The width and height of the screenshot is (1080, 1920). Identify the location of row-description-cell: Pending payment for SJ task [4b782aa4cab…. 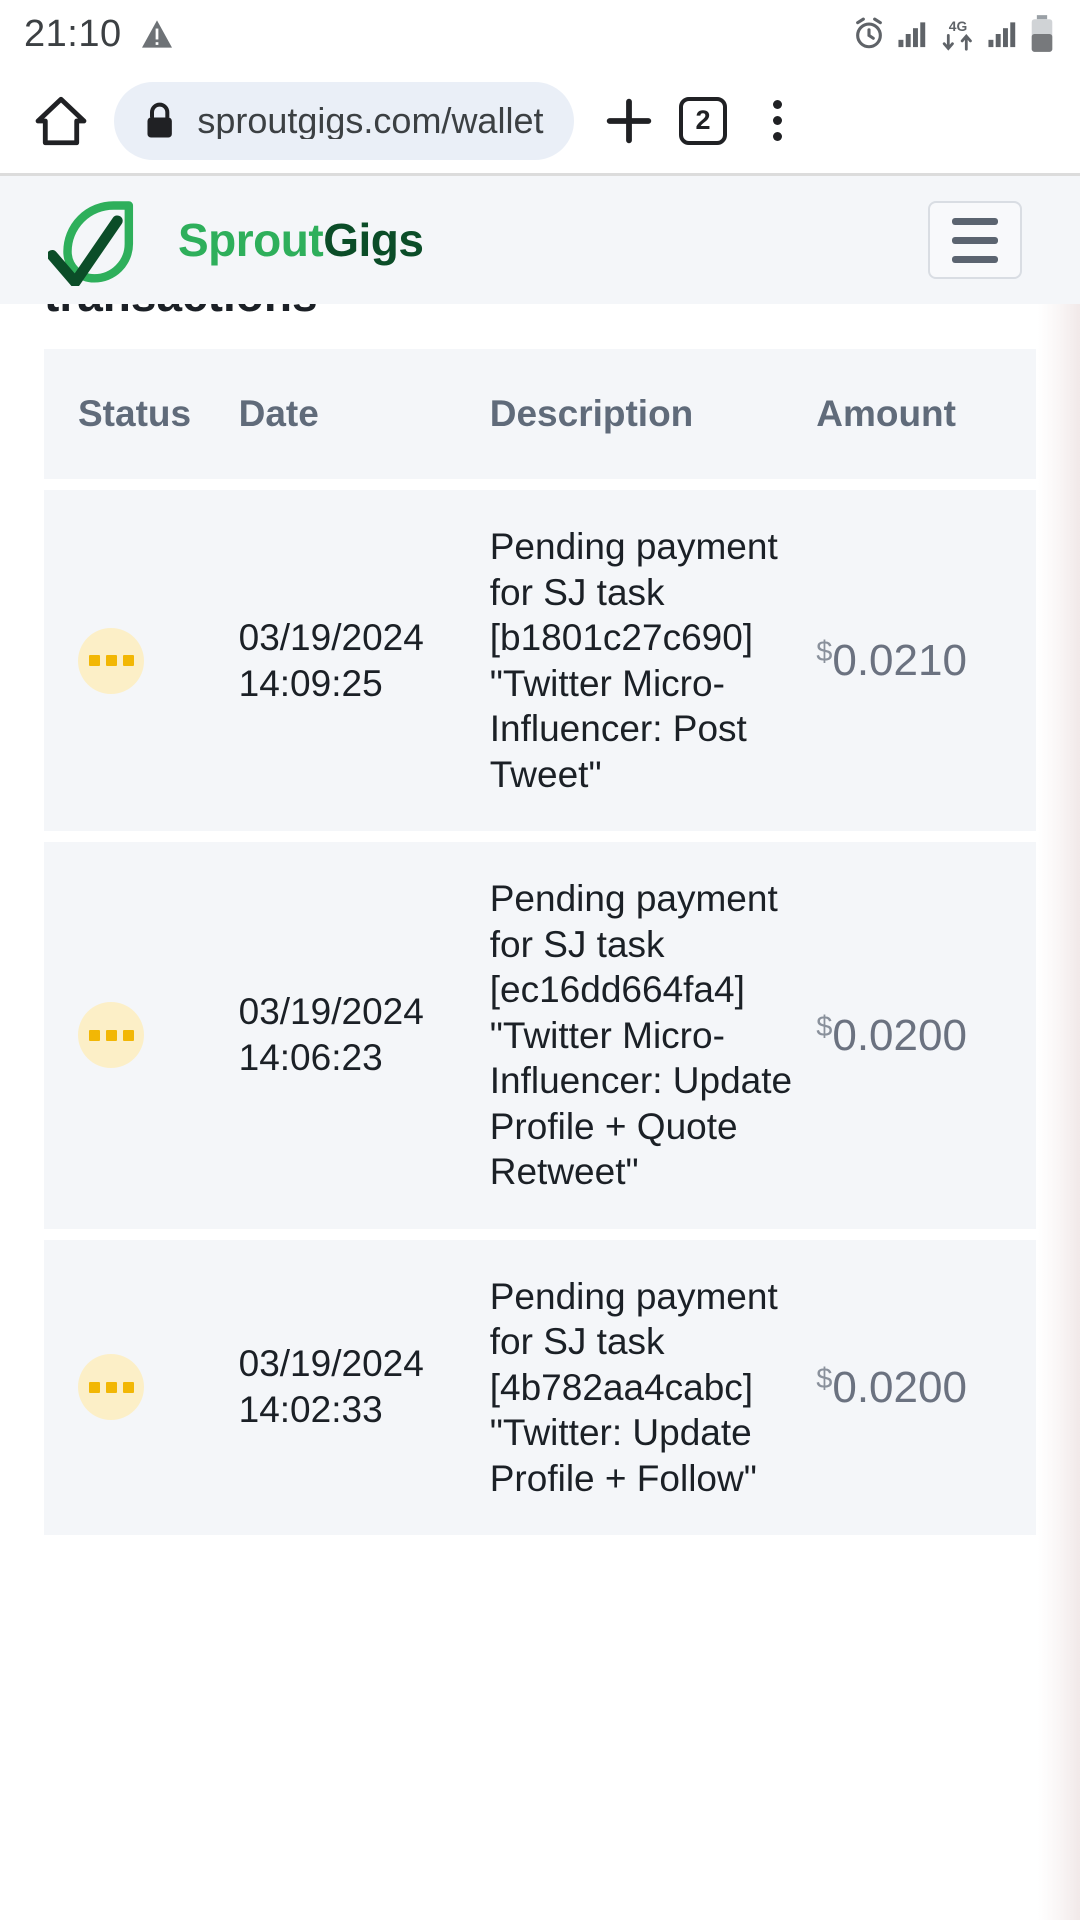
(653, 1387).